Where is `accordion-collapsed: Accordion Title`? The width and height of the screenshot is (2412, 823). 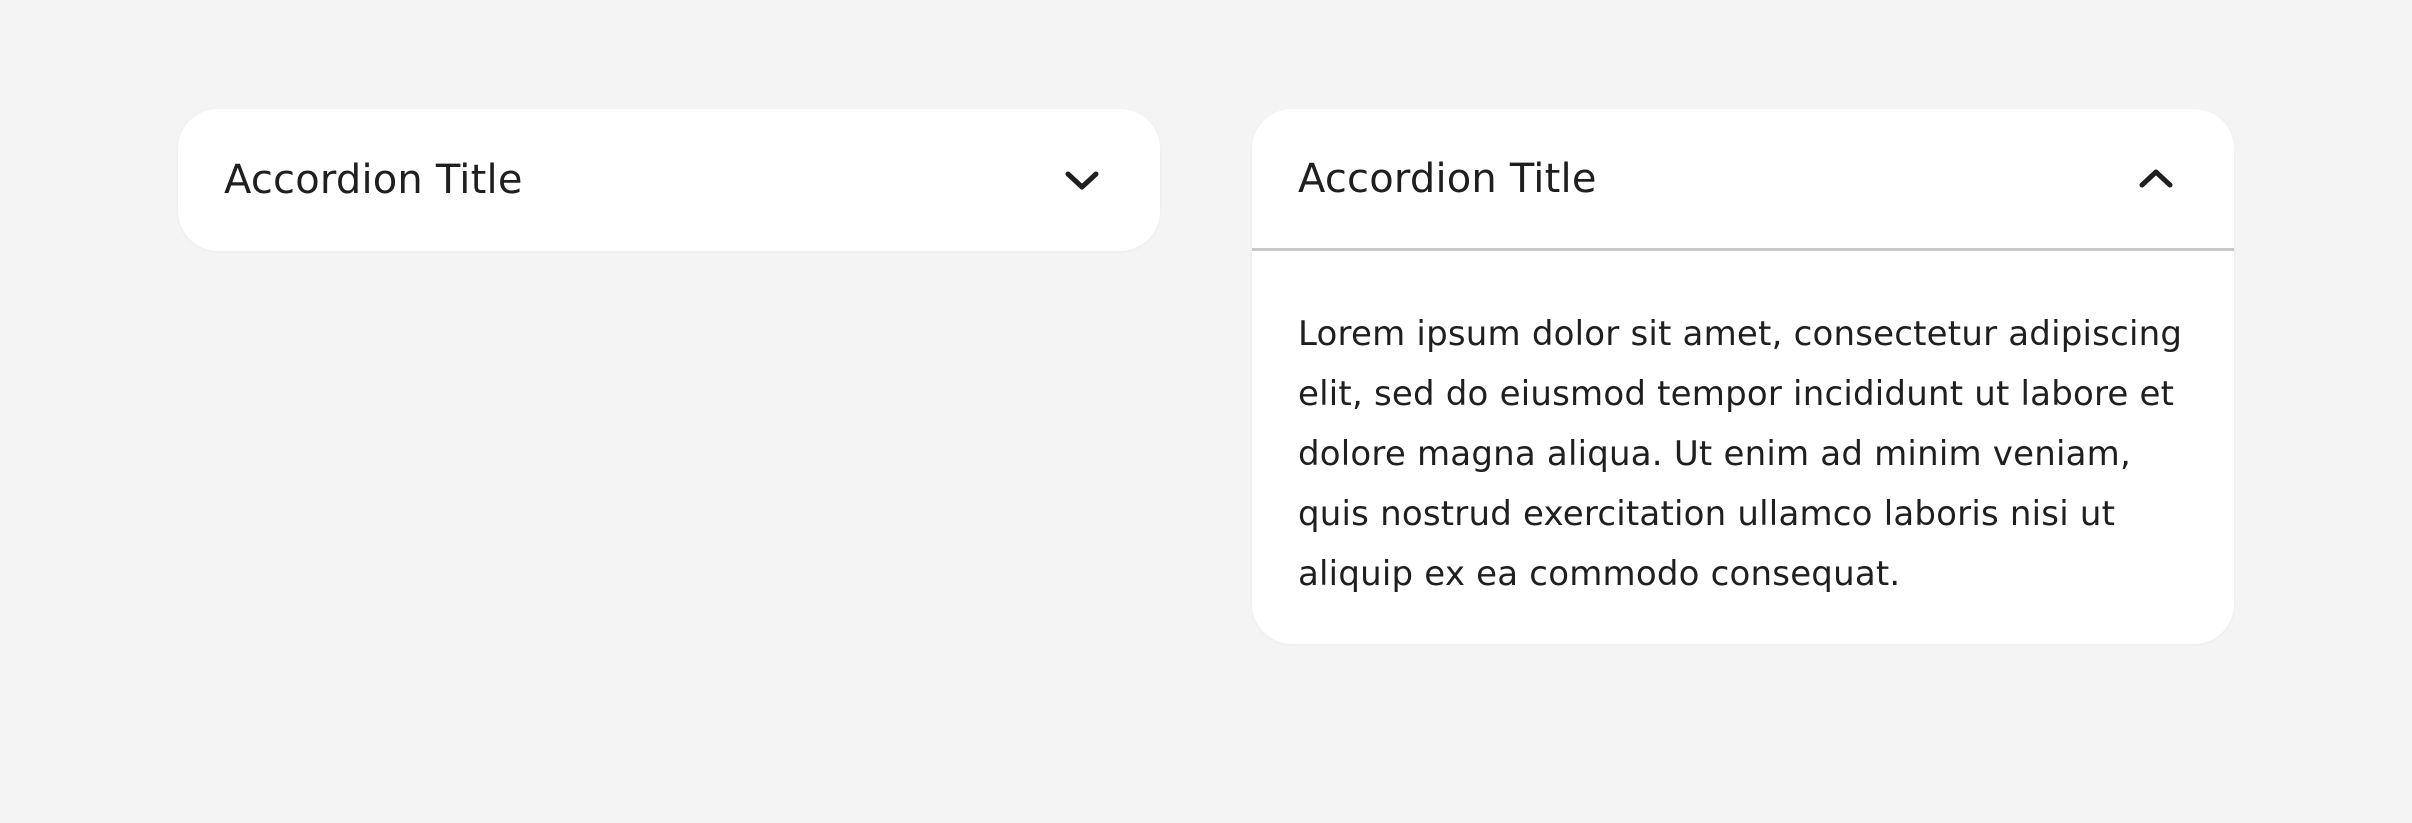
accordion-collapsed: Accordion Title is located at coordinates (669, 180).